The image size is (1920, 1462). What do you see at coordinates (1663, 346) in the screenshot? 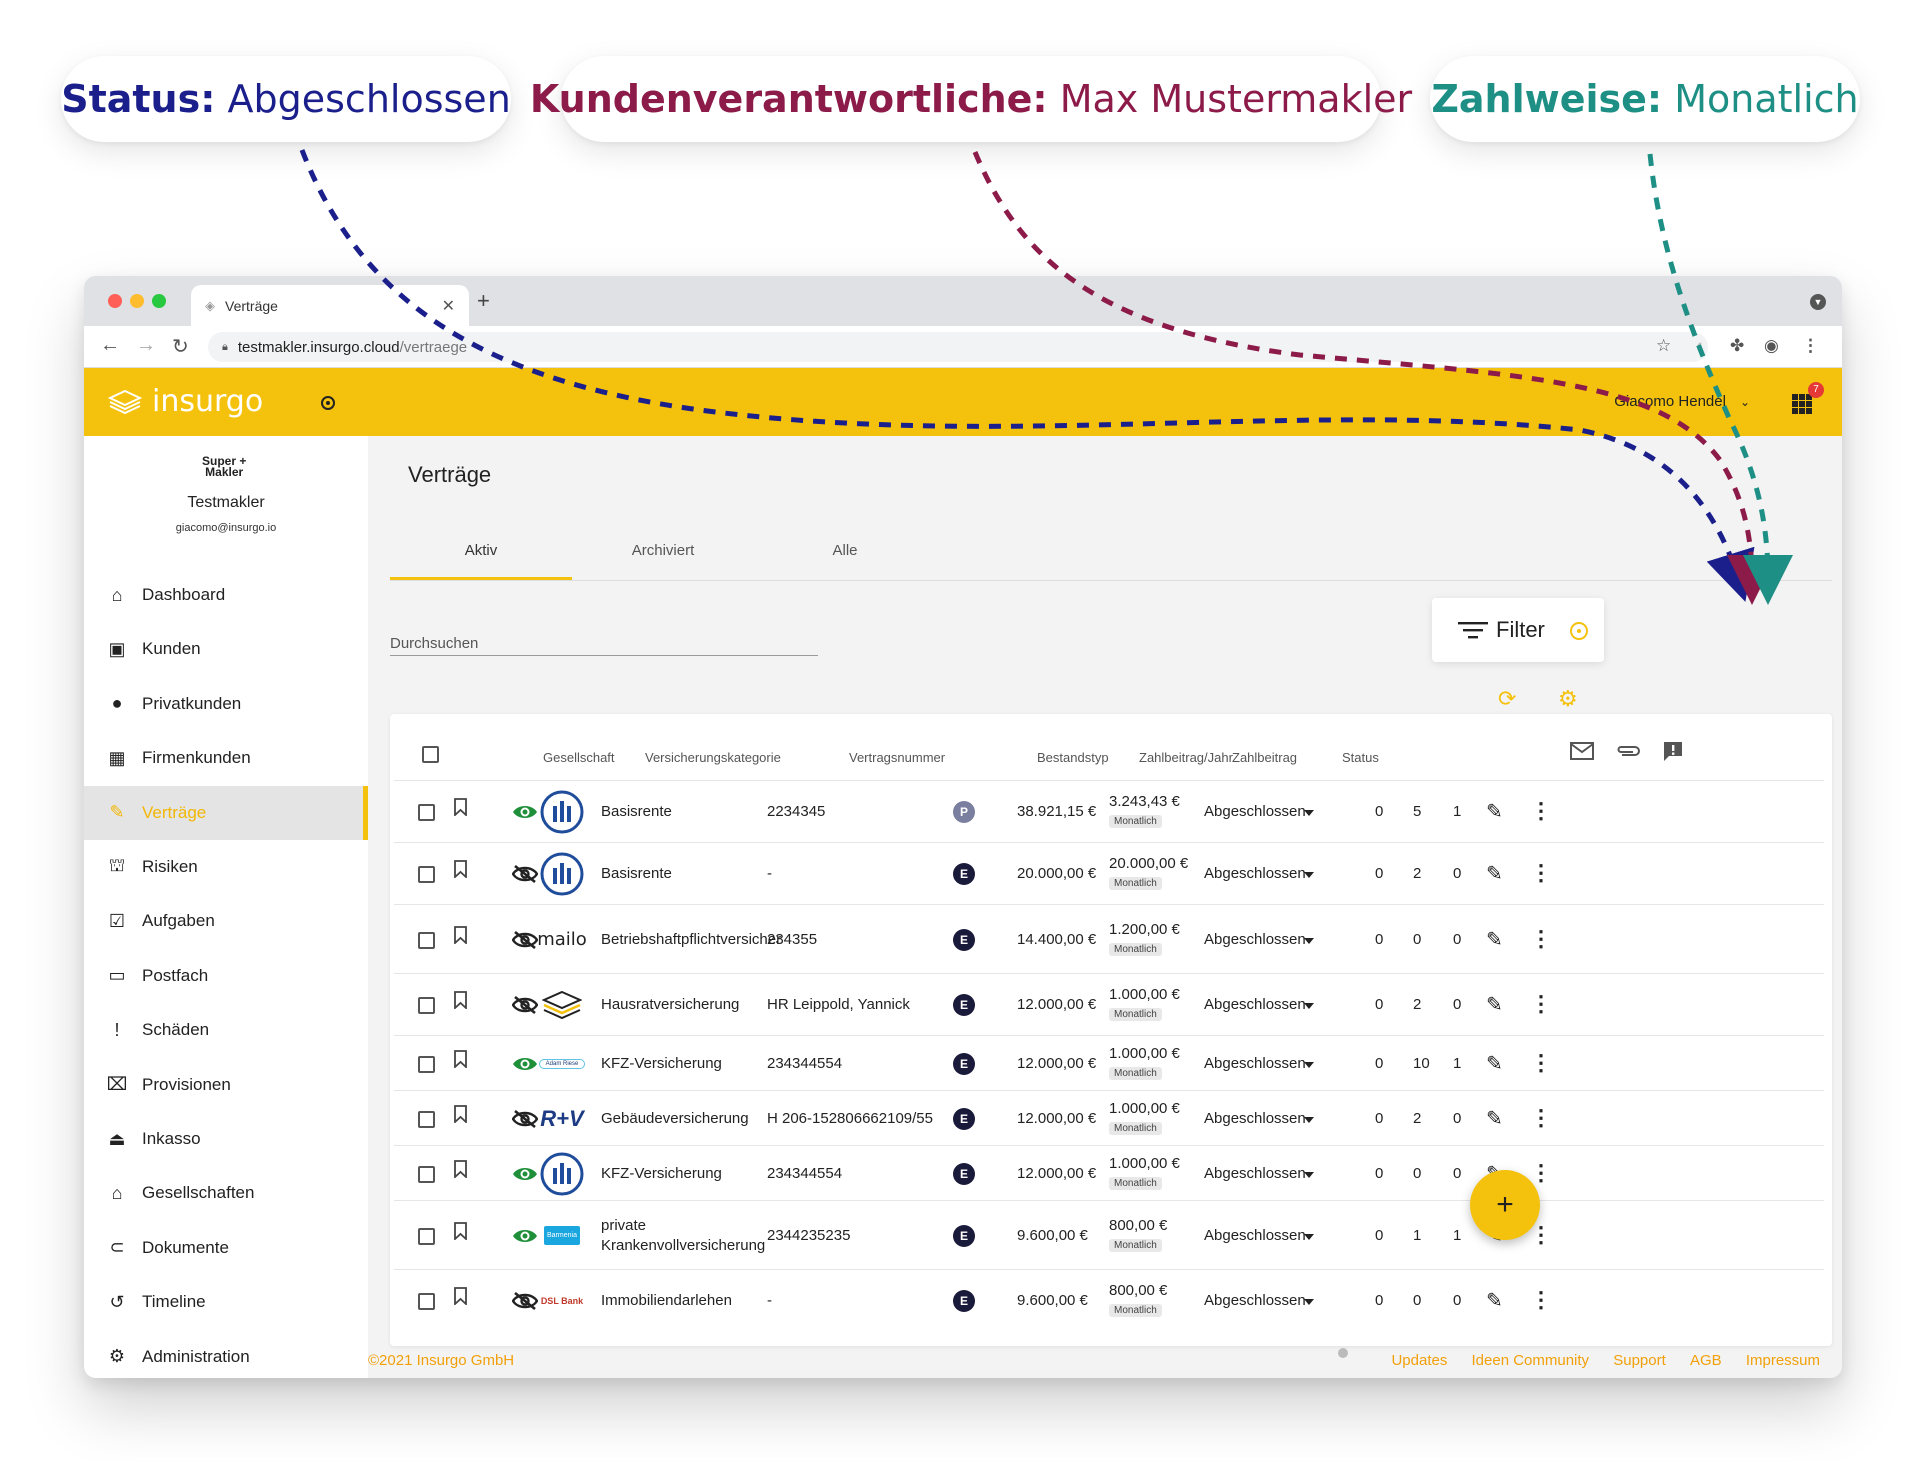
I see `bookmark-star-icon: ☆` at bounding box center [1663, 346].